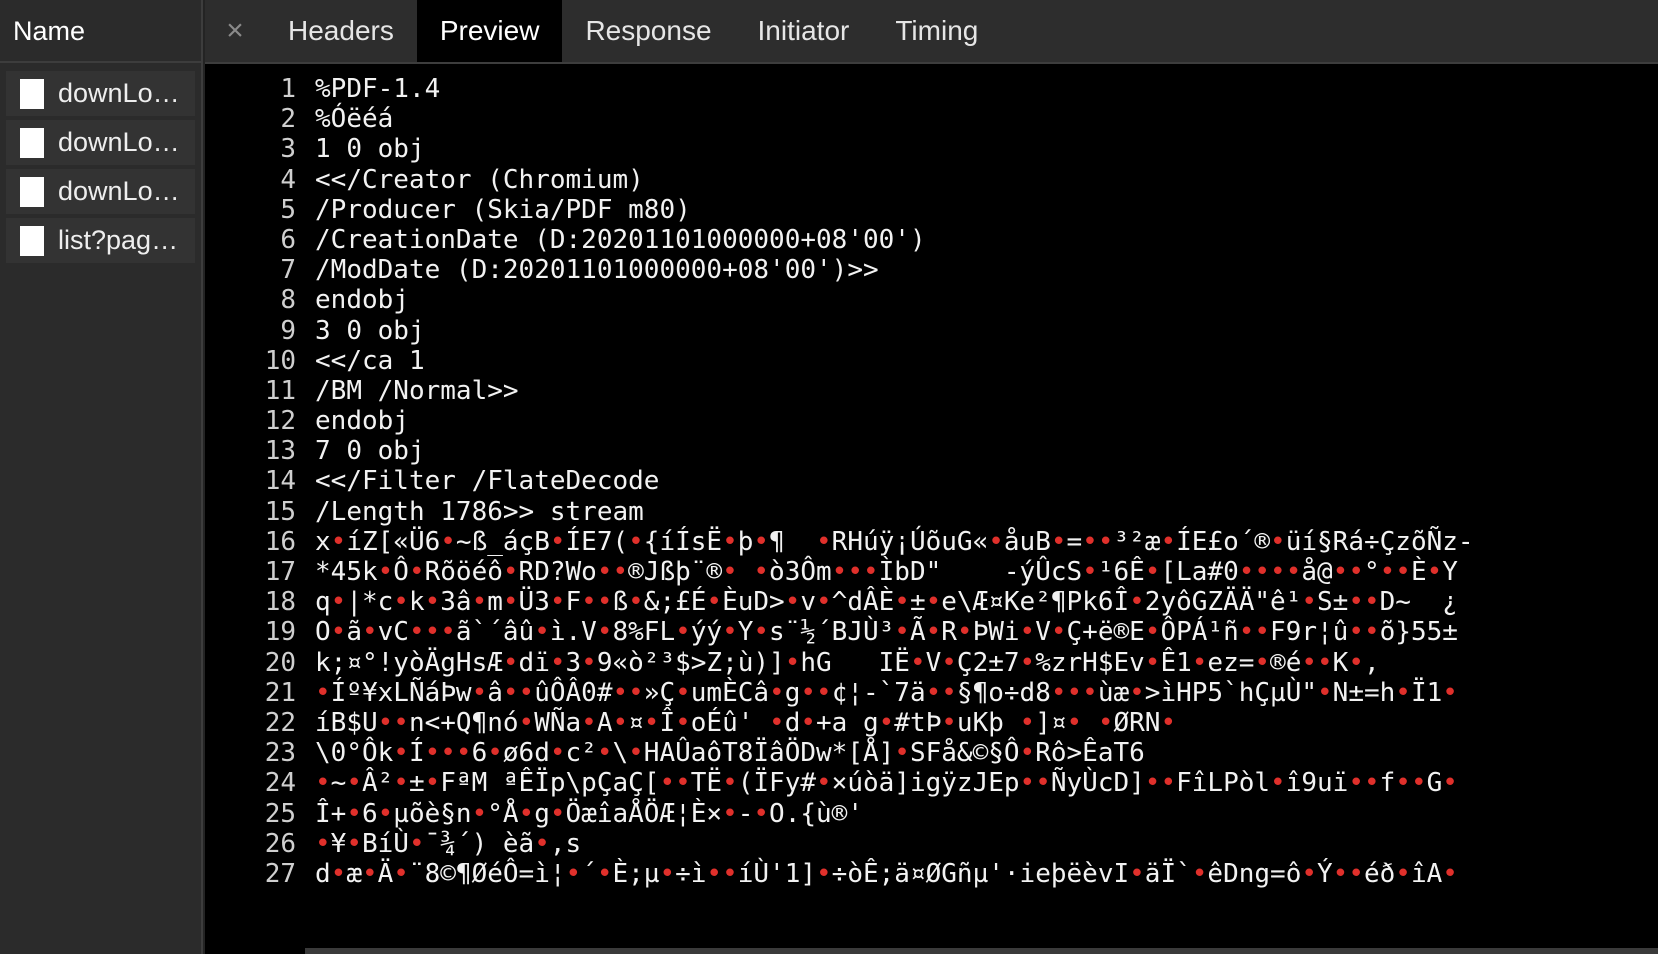 The height and width of the screenshot is (954, 1658). I want to click on code-line: 2 %Óëéá, so click(931, 119).